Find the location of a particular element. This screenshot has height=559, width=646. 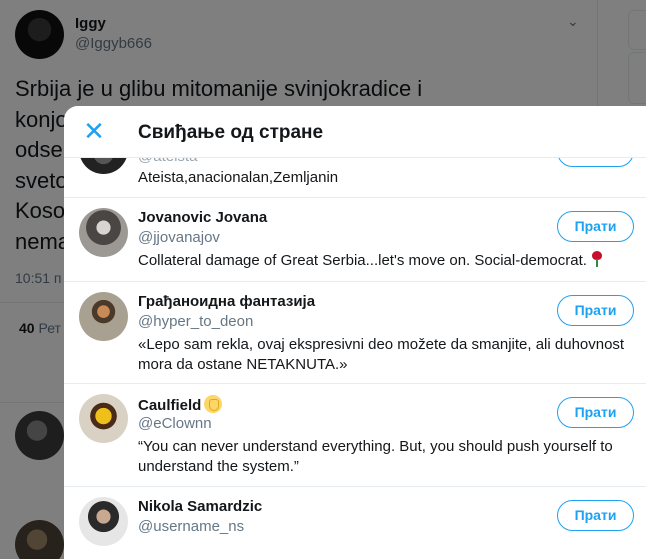

user-name: Грађаноидна фантазија is located at coordinates (226, 301).